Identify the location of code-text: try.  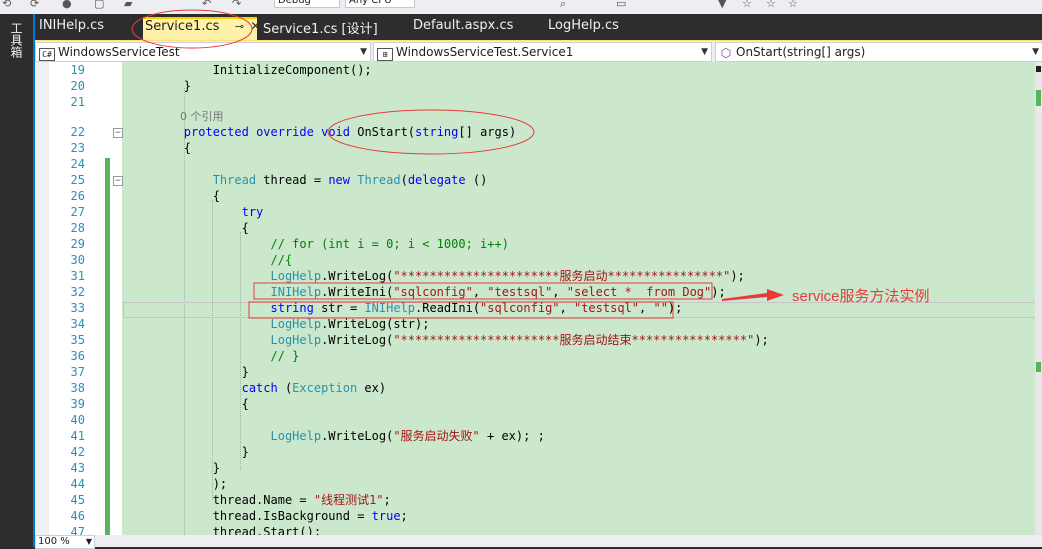
(252, 212).